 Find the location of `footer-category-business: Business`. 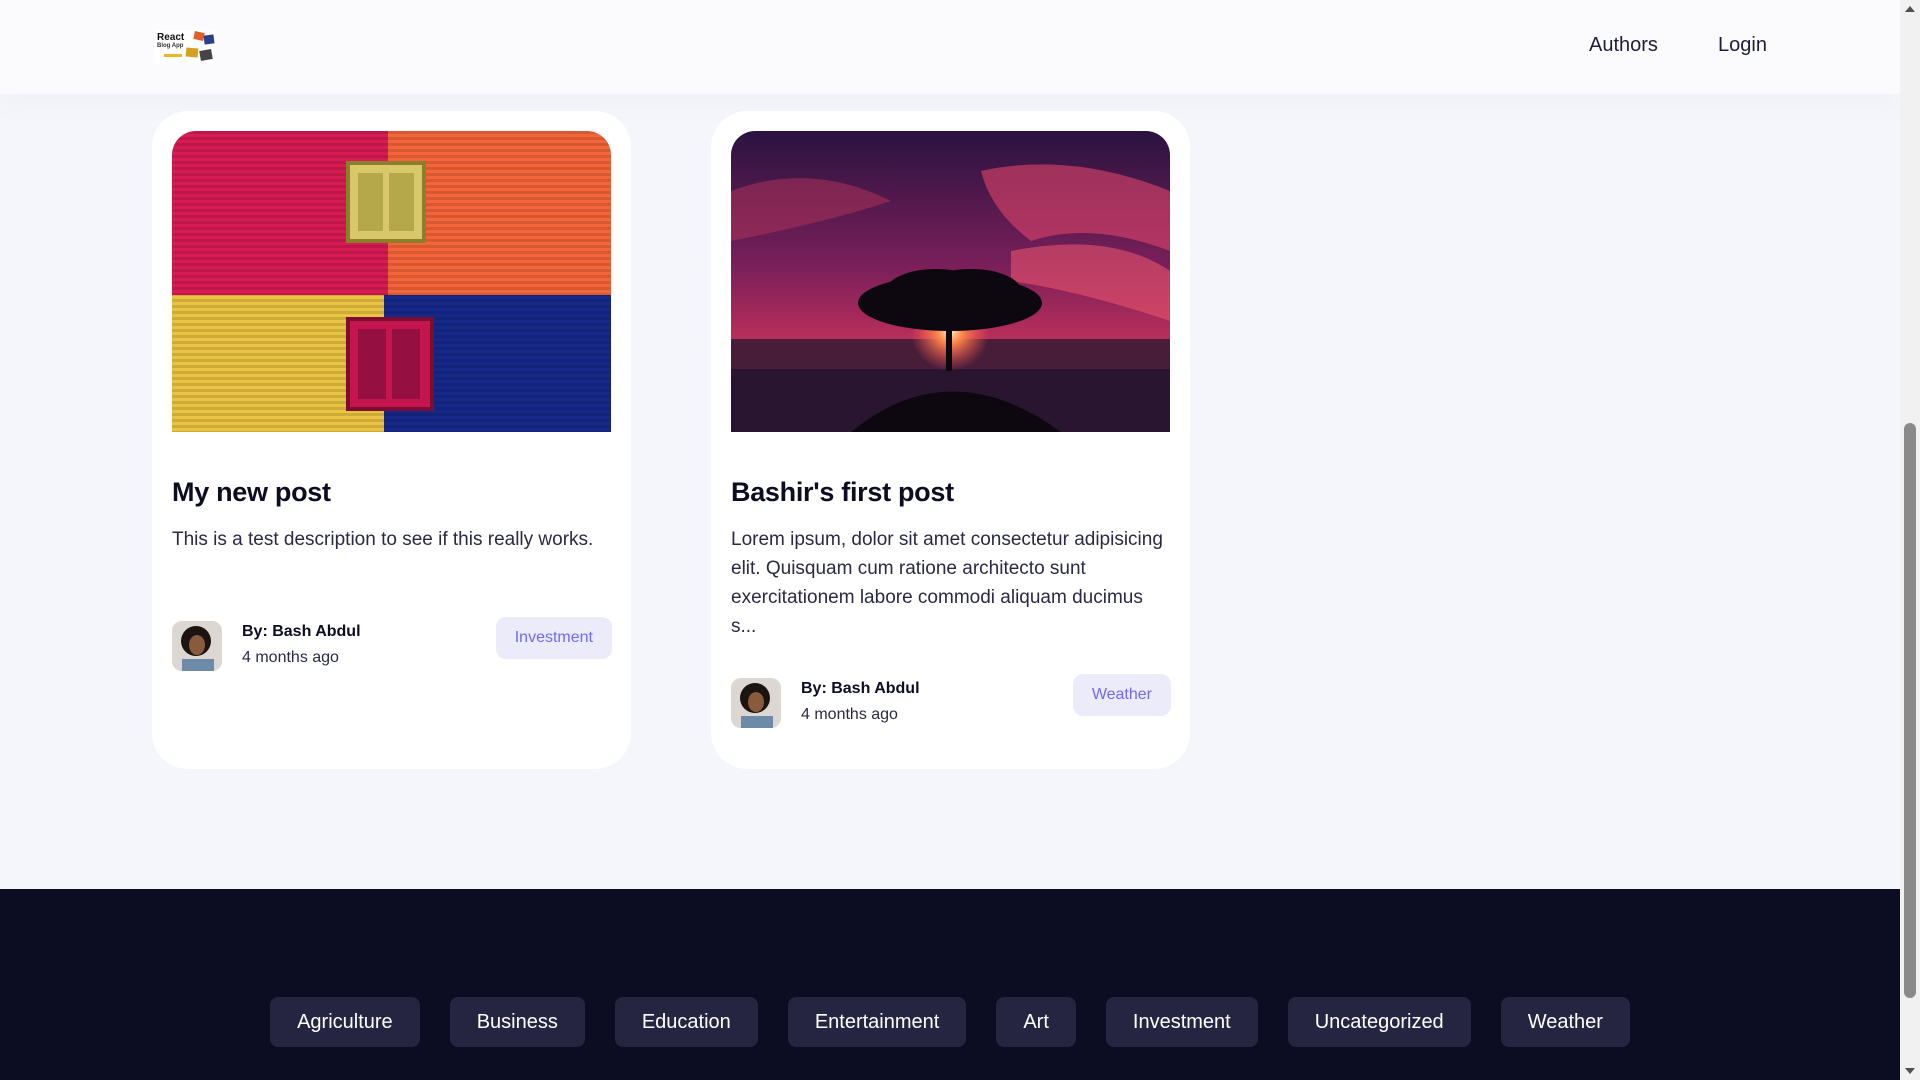

footer-category-business: Business is located at coordinates (517, 1022).